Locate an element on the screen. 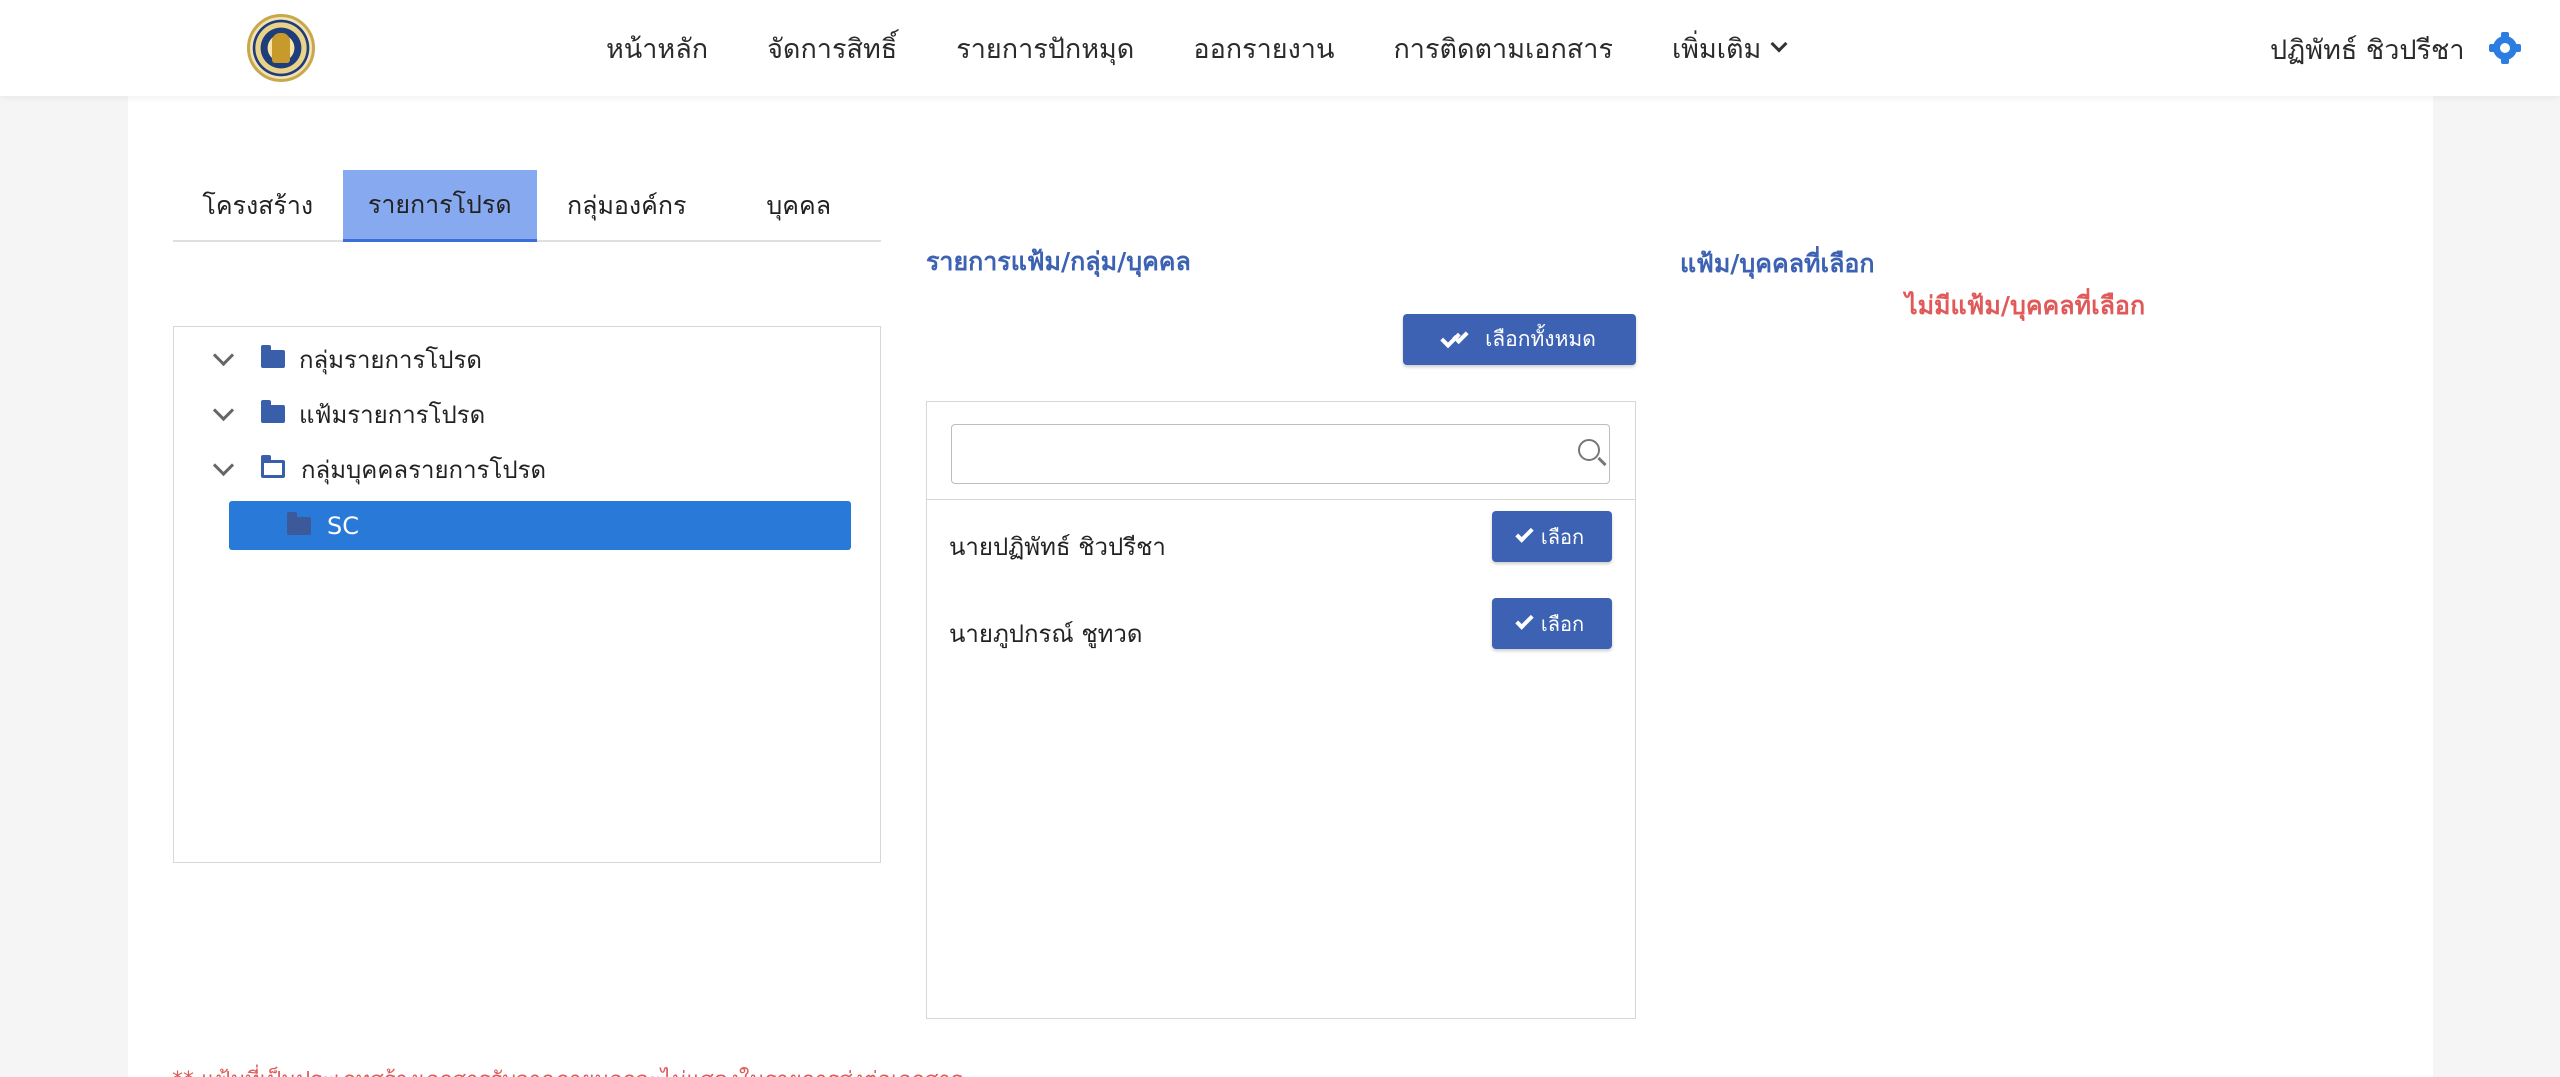 The height and width of the screenshot is (1077, 2560). user-name: ปฏิพัทธ์ ชิวปรีชา is located at coordinates (2367, 49).